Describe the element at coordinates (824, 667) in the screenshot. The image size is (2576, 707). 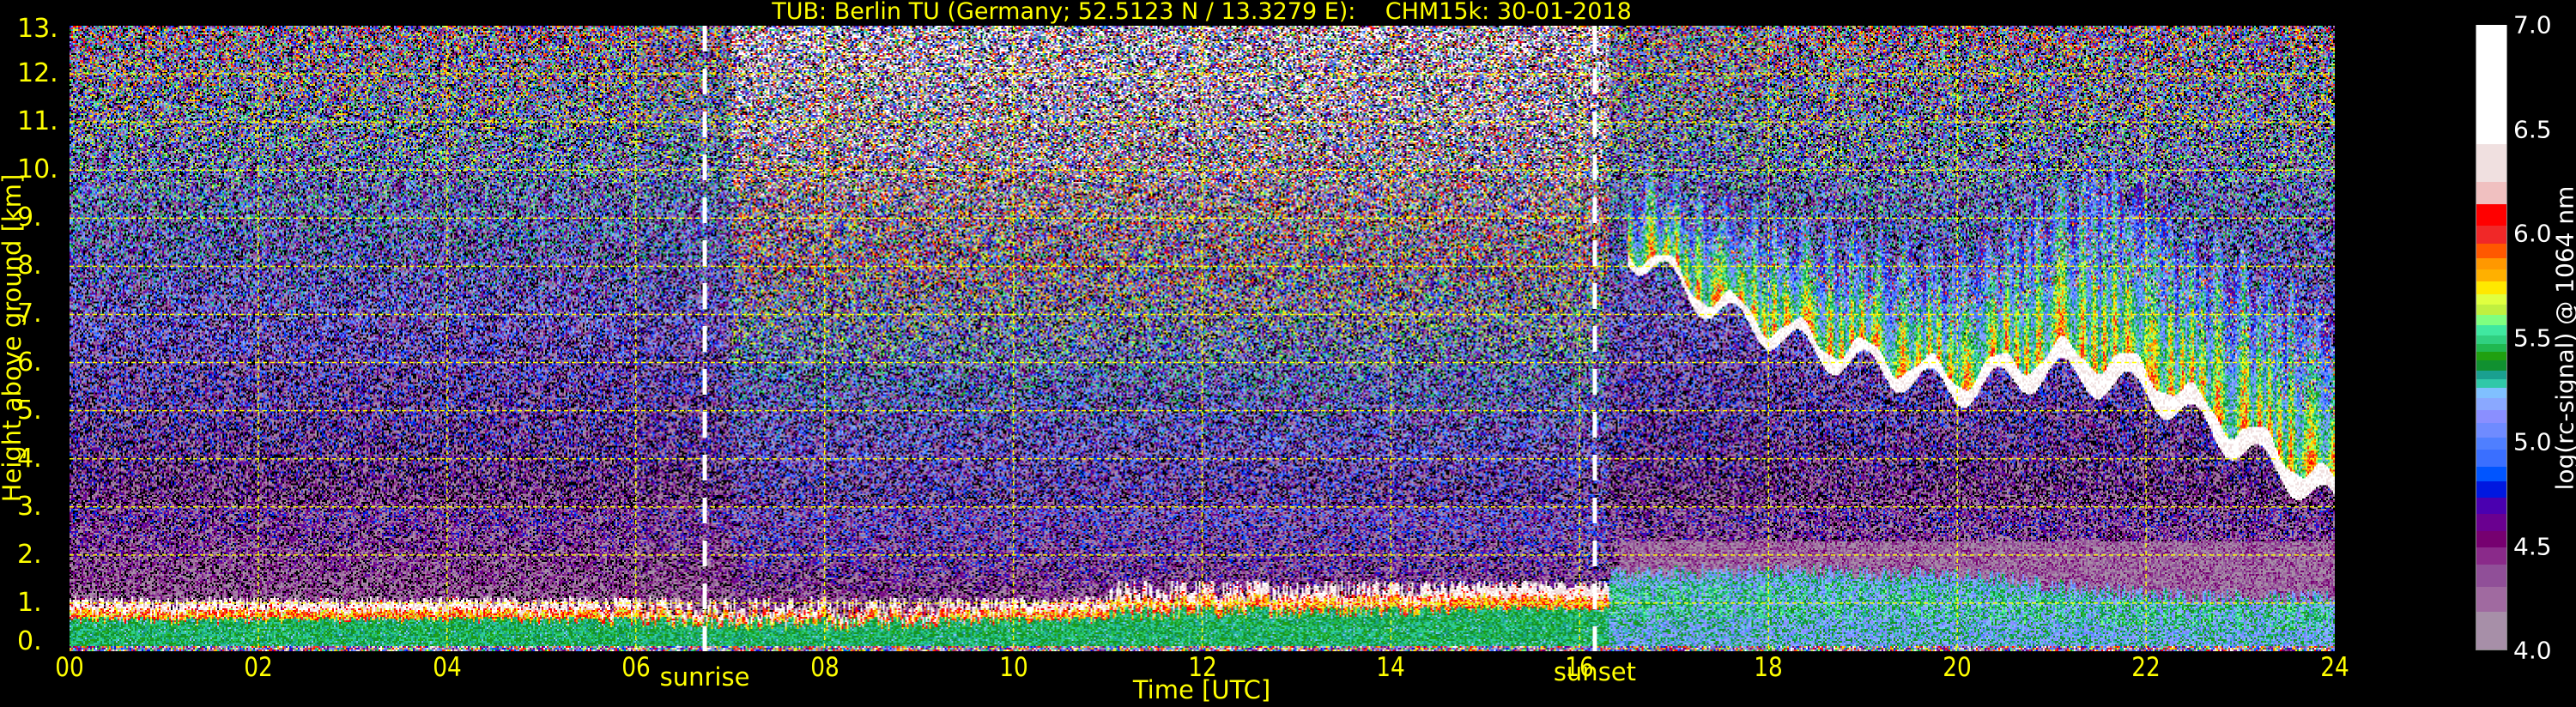
I see `x-tick-label: 08` at that location.